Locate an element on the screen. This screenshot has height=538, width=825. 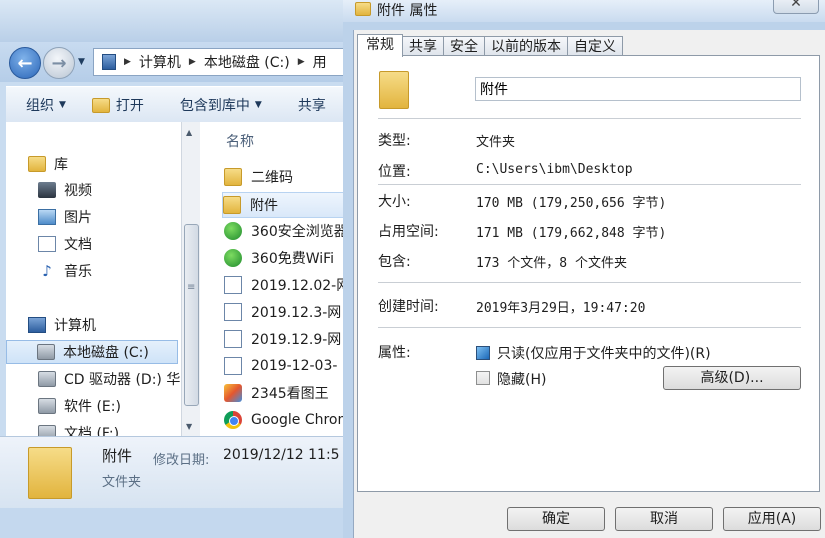
file-name: 附件 is located at coordinates (264, 206).